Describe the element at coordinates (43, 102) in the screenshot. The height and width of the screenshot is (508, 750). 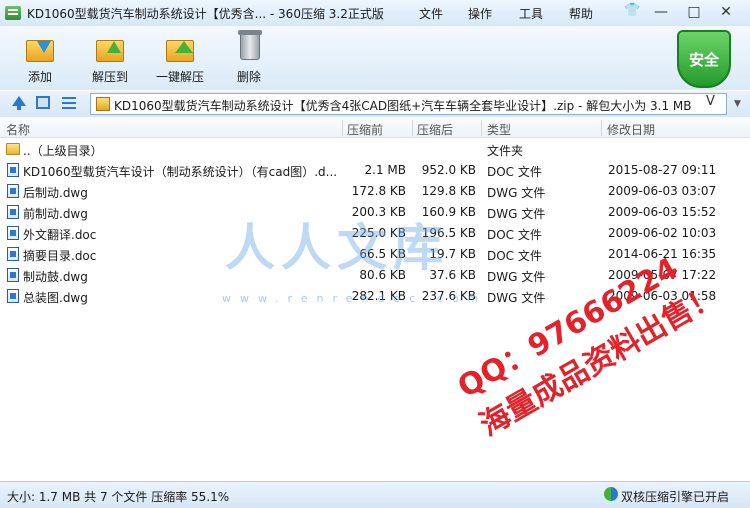
I see `thumbnail-view-icon` at that location.